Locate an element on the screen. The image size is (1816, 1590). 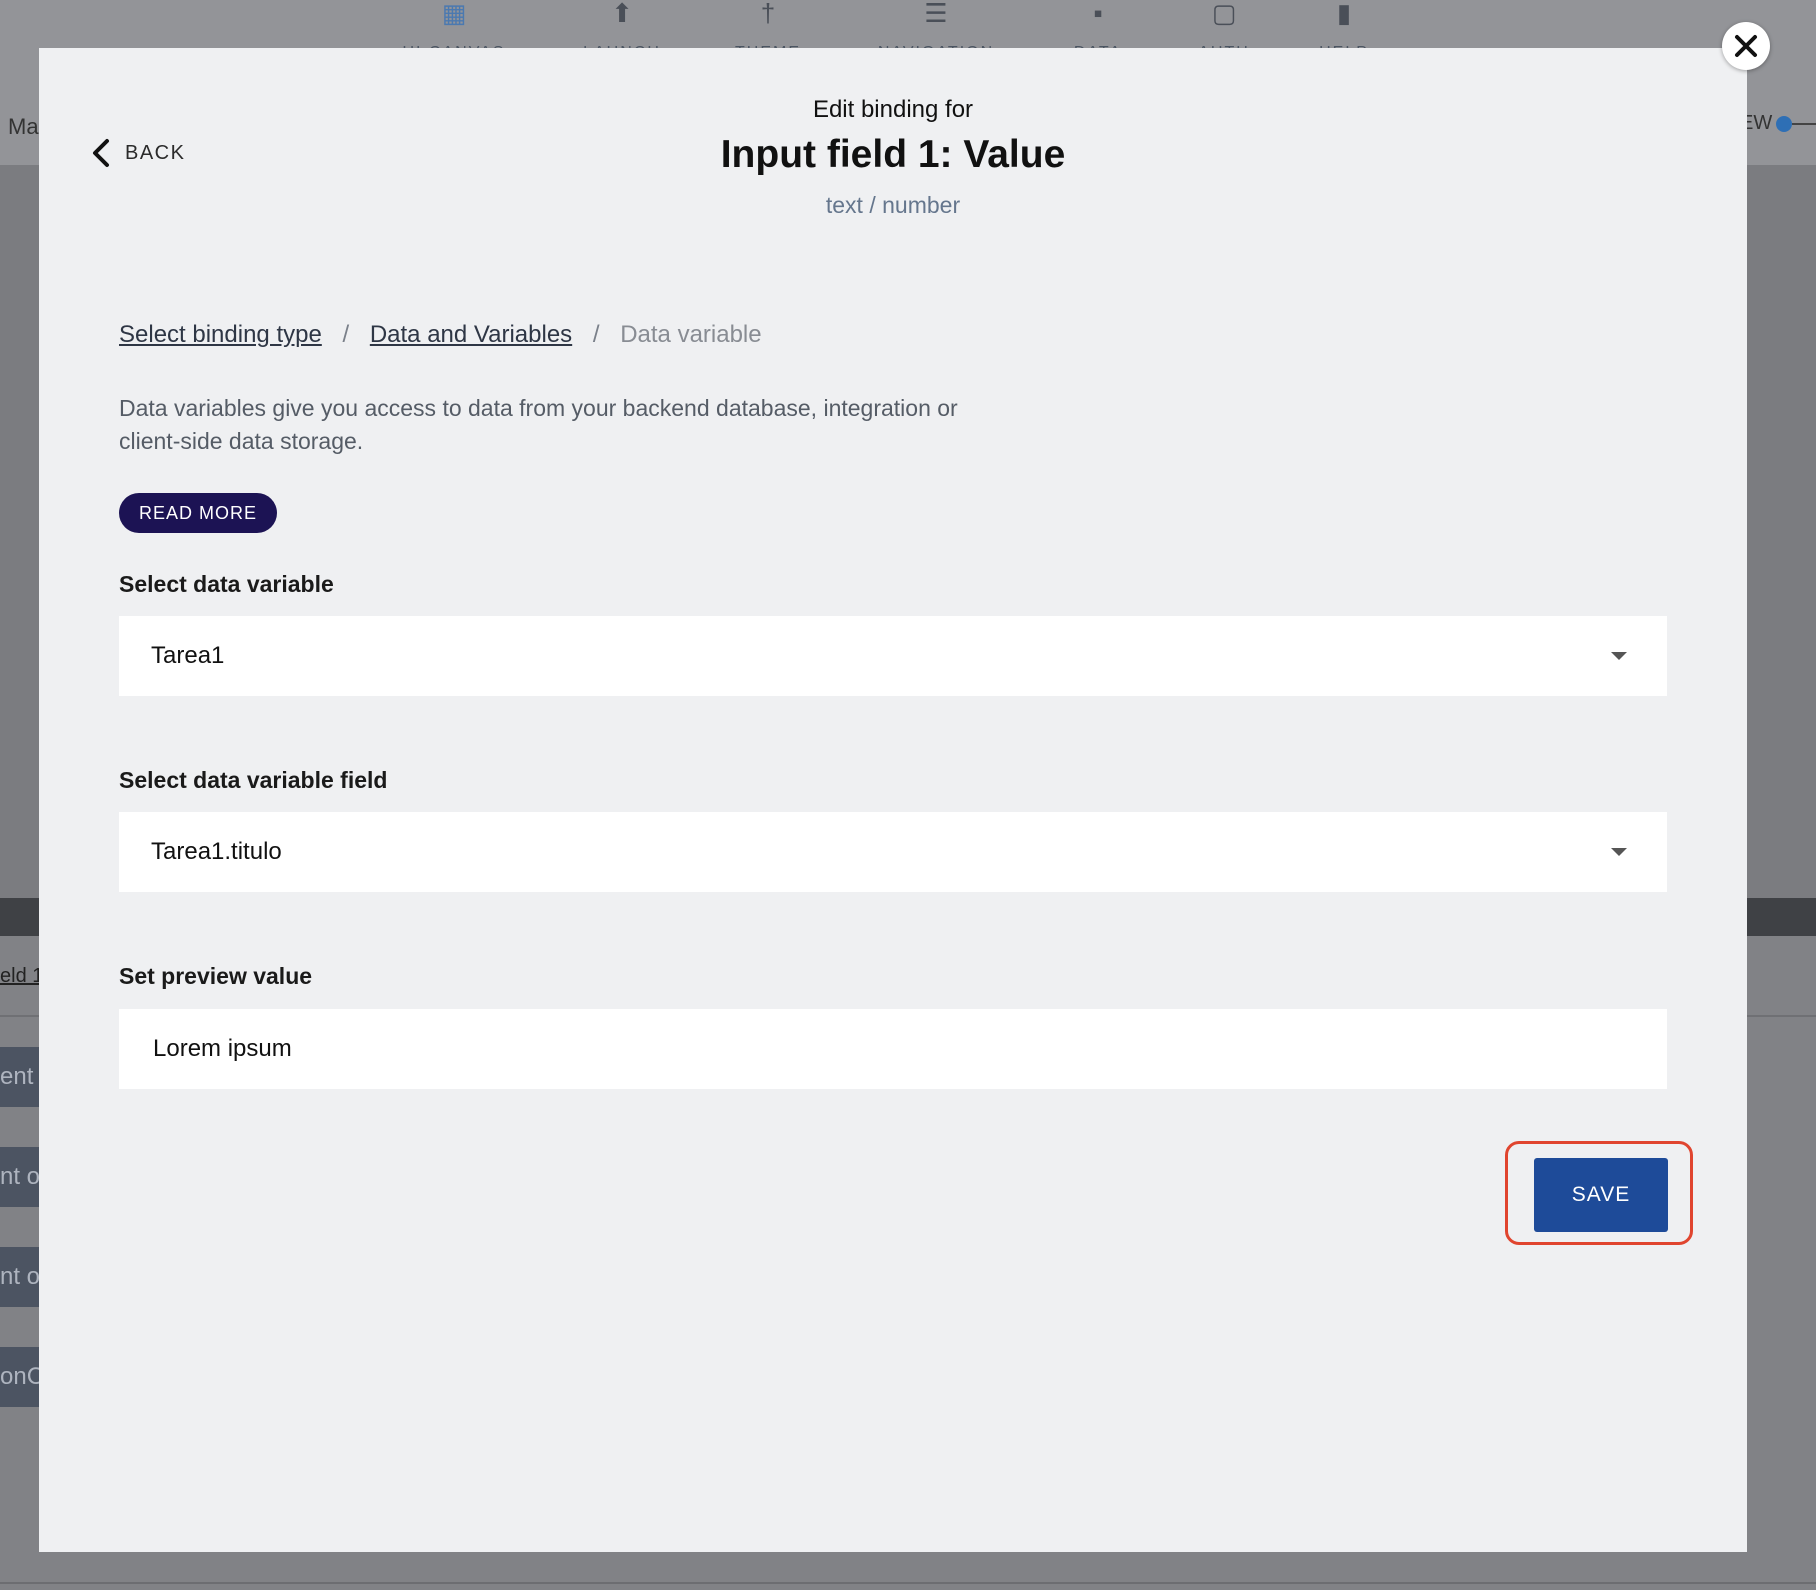
set-preview-value-label: Set preview value is located at coordinates (216, 976).